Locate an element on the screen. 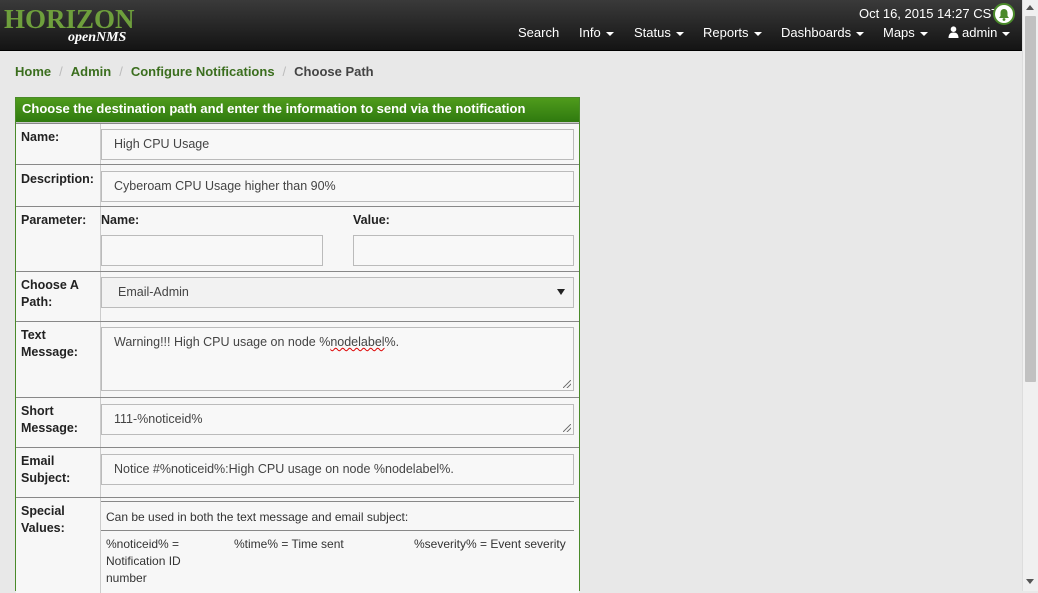  text-message-label: Text Message: is located at coordinates (49, 344).